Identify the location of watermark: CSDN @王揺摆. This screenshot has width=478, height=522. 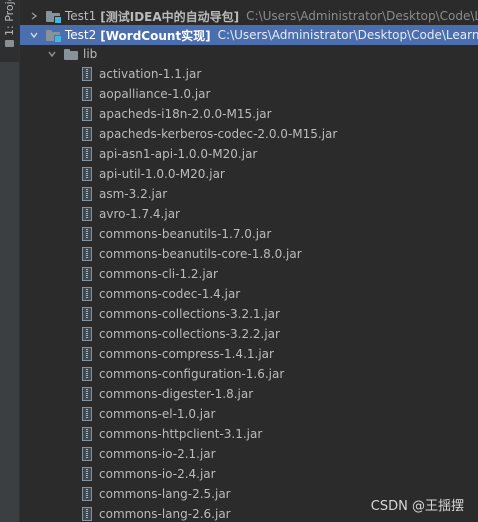
(417, 506).